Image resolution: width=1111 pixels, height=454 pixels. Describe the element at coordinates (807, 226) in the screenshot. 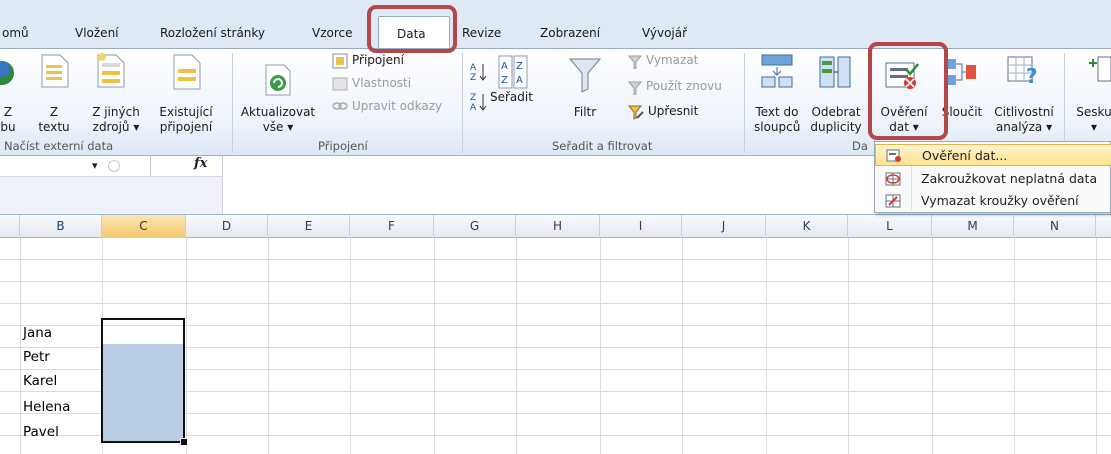

I see `column-header-k: K` at that location.